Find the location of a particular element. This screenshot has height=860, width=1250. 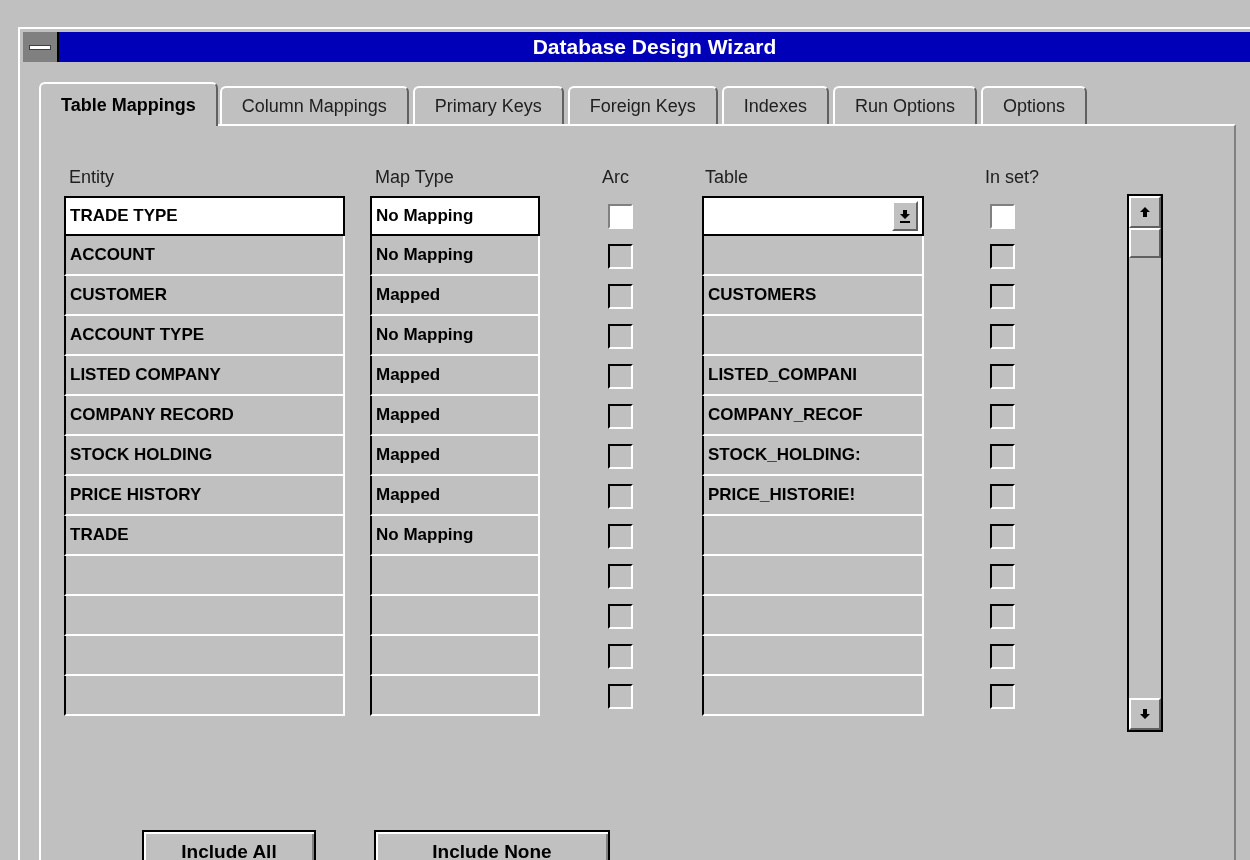

entity-cell: ACCOUNT is located at coordinates (204, 256).